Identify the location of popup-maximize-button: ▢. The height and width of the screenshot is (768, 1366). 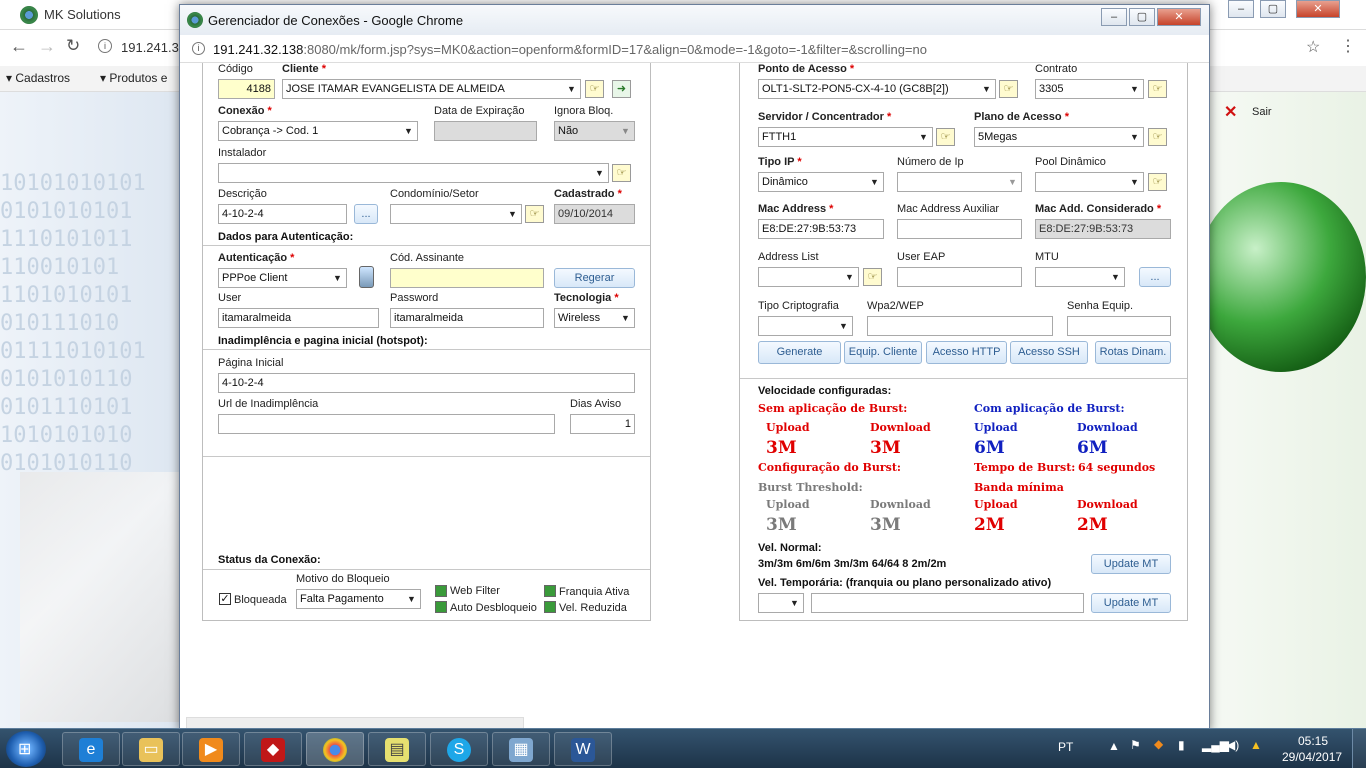
(1142, 17).